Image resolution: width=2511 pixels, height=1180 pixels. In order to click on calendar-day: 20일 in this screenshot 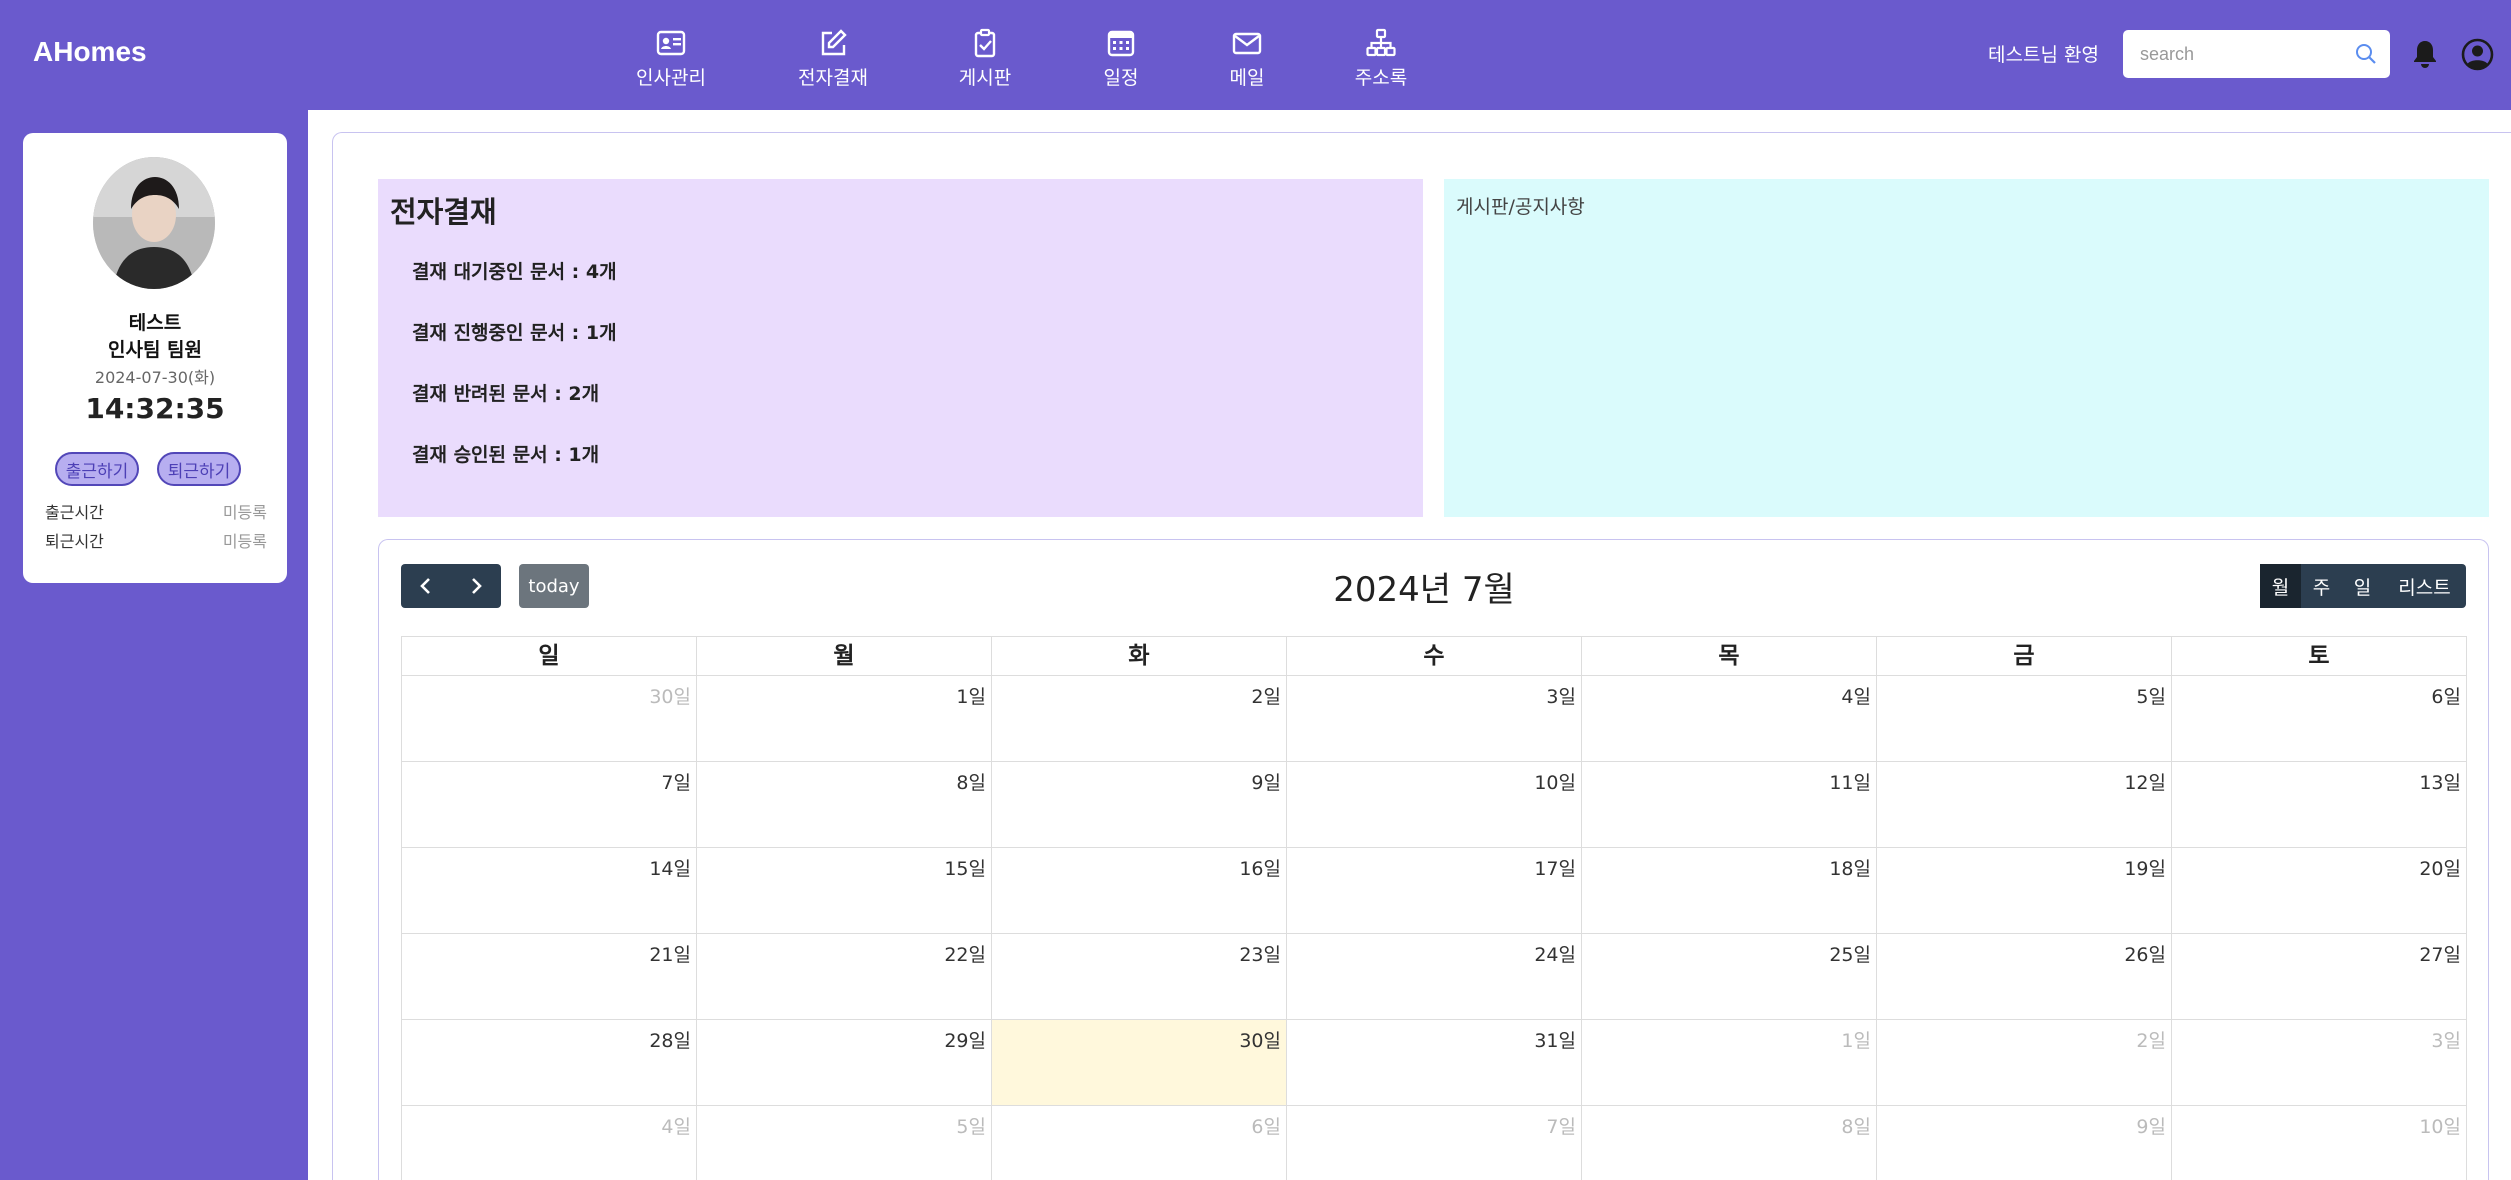, I will do `click(2319, 891)`.